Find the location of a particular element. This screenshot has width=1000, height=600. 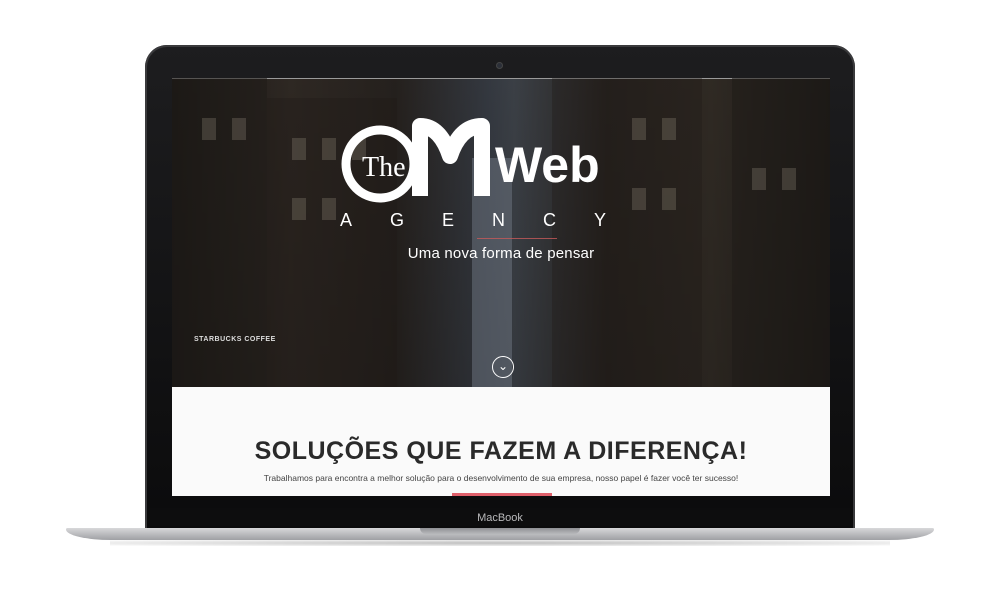

webcam is located at coordinates (499, 65).